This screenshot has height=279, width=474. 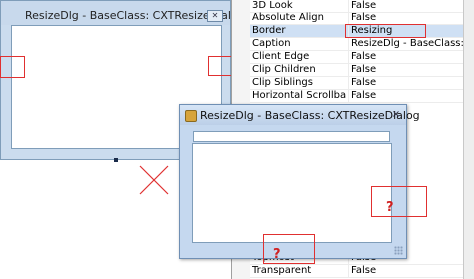 I want to click on property-name: Clip Children, so click(x=284, y=69).